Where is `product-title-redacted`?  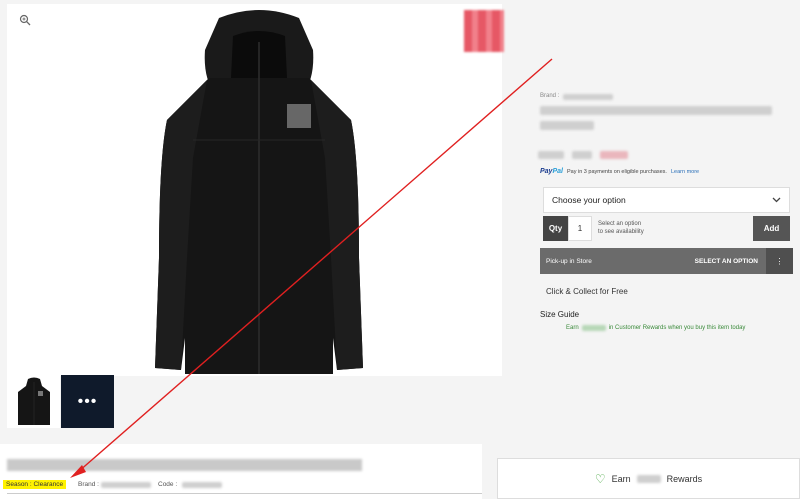 product-title-redacted is located at coordinates (656, 110).